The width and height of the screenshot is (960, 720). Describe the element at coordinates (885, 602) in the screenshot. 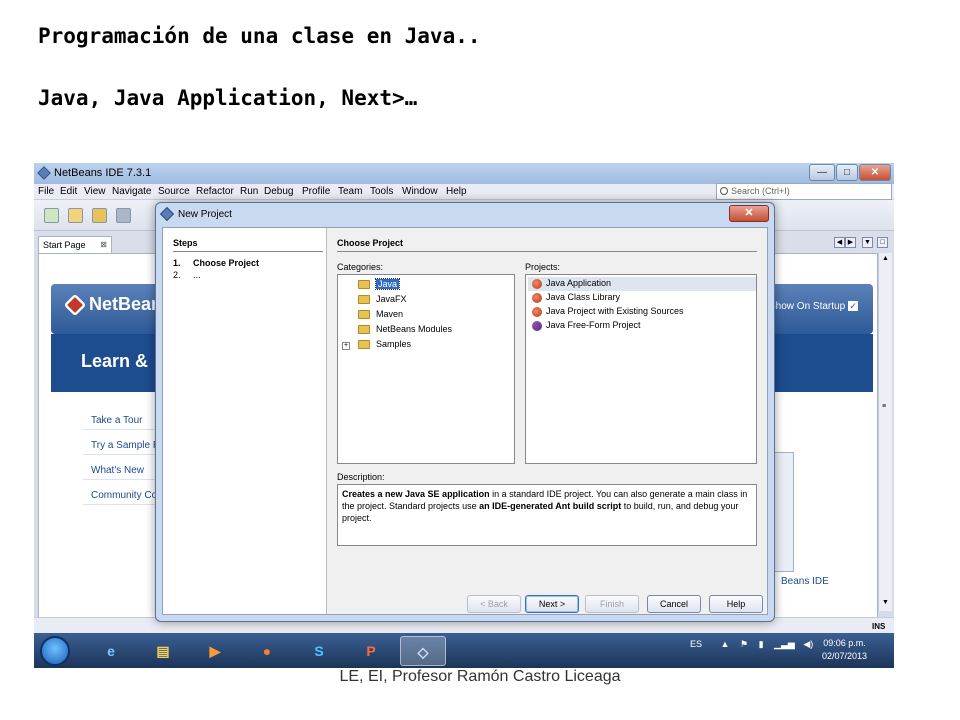

I see `scroll-down-icon: ▼` at that location.